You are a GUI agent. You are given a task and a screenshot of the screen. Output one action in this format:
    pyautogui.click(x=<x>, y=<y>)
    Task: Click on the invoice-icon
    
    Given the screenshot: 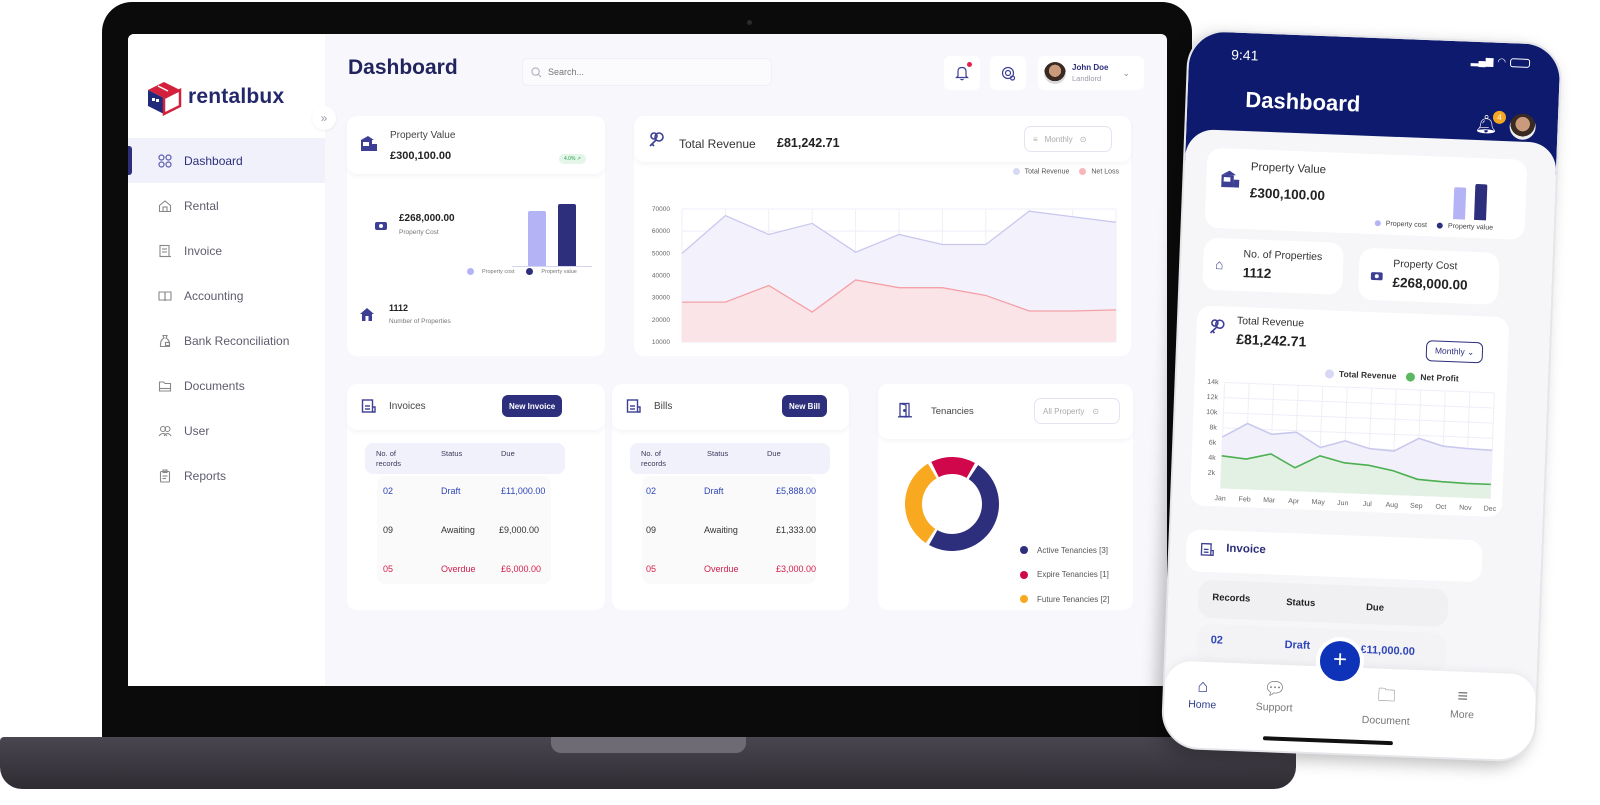 What is the action you would take?
    pyautogui.click(x=1207, y=549)
    